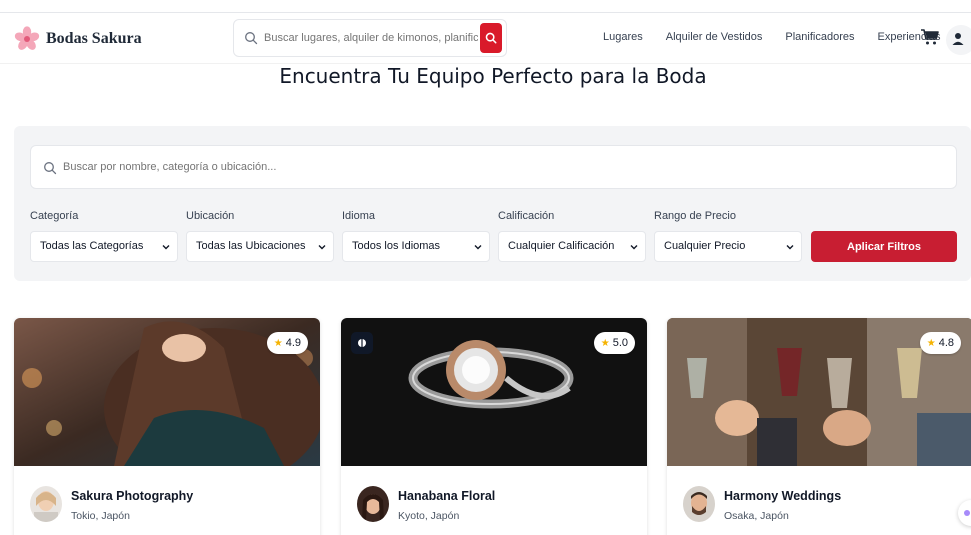 This screenshot has height=535, width=971. I want to click on rating-value: 4.9, so click(293, 343).